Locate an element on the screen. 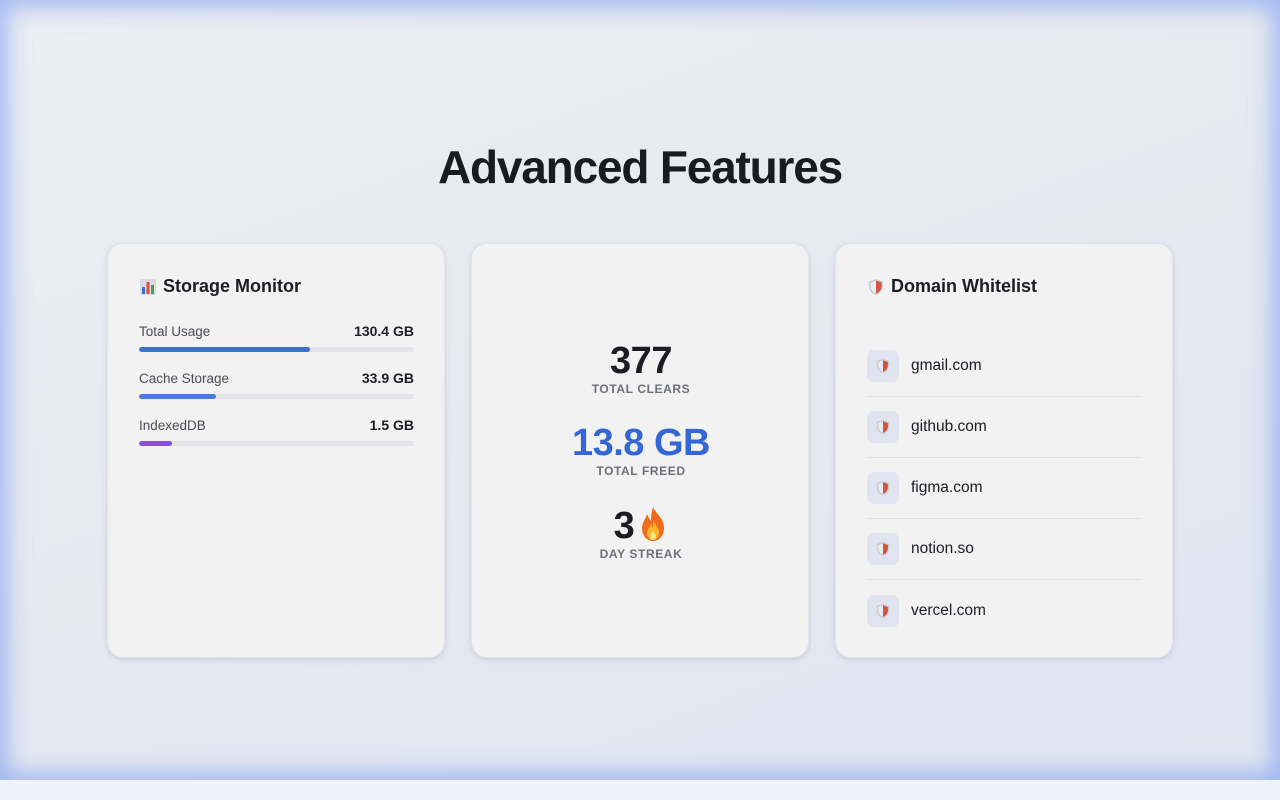 The image size is (1280, 800). metric-total-usage: Total Usage 130.4 GB is located at coordinates (276, 338).